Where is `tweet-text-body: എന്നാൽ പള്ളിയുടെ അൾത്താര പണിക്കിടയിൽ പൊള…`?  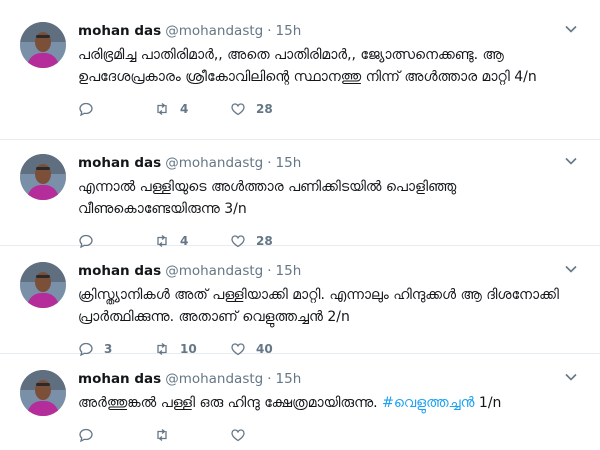
tweet-text-body: എന്നാൽ പള്ളിയുടെ അൾത്താര പണിക്കിടയിൽ പൊള… is located at coordinates (267, 198).